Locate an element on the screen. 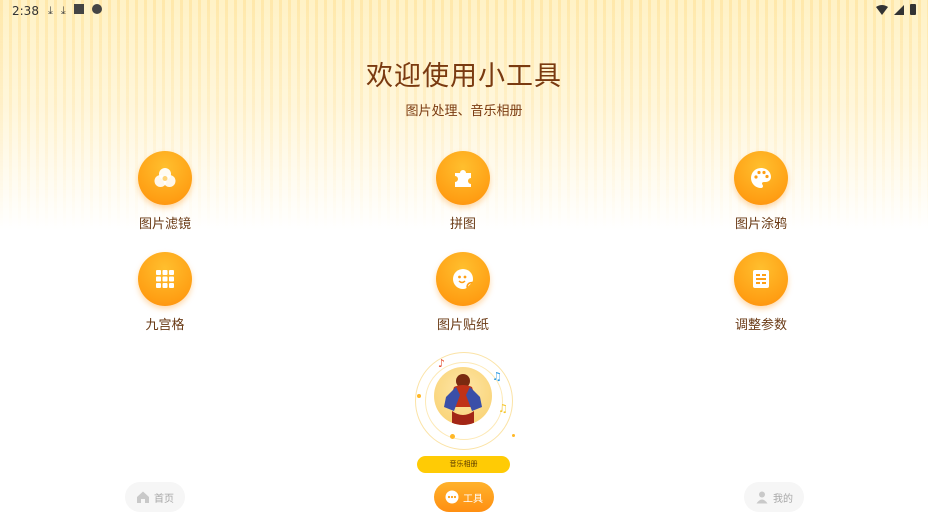 This screenshot has width=928, height=522. nav-tools-label: 工具 is located at coordinates (473, 499).